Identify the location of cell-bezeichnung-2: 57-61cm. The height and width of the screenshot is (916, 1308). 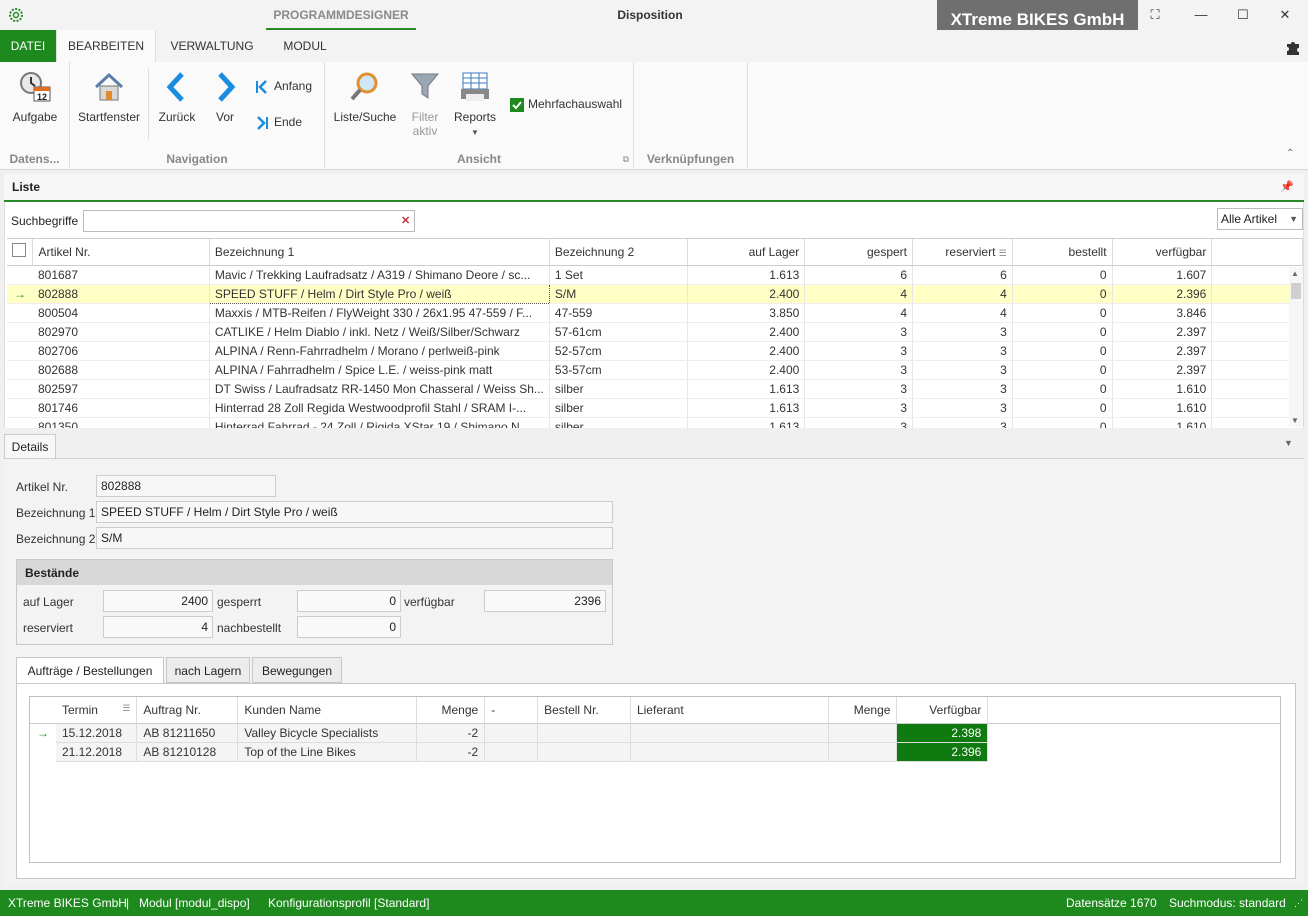
(618, 332).